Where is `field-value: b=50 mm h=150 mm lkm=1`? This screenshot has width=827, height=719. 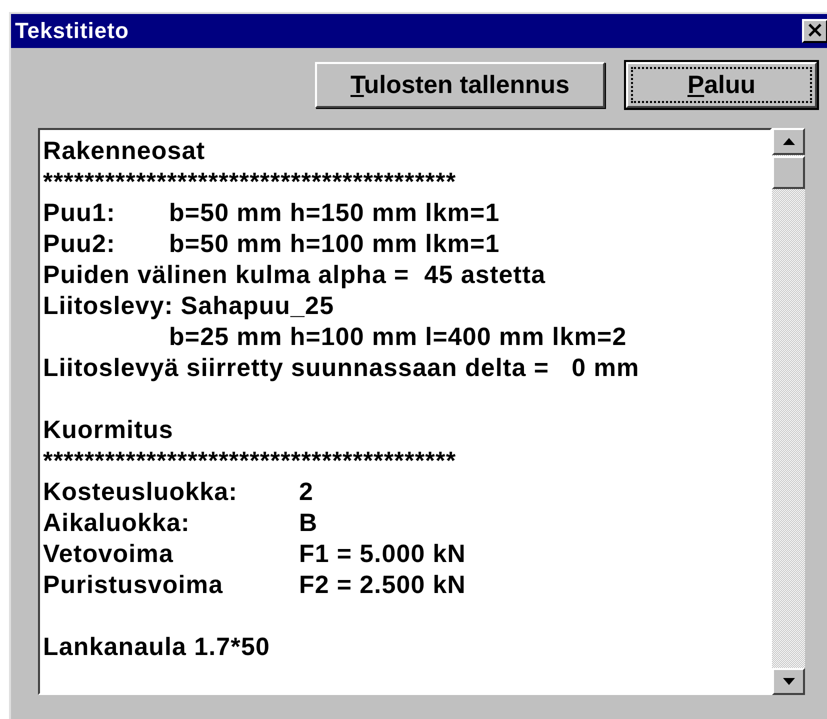 field-value: b=50 mm h=150 mm lkm=1 is located at coordinates (334, 213).